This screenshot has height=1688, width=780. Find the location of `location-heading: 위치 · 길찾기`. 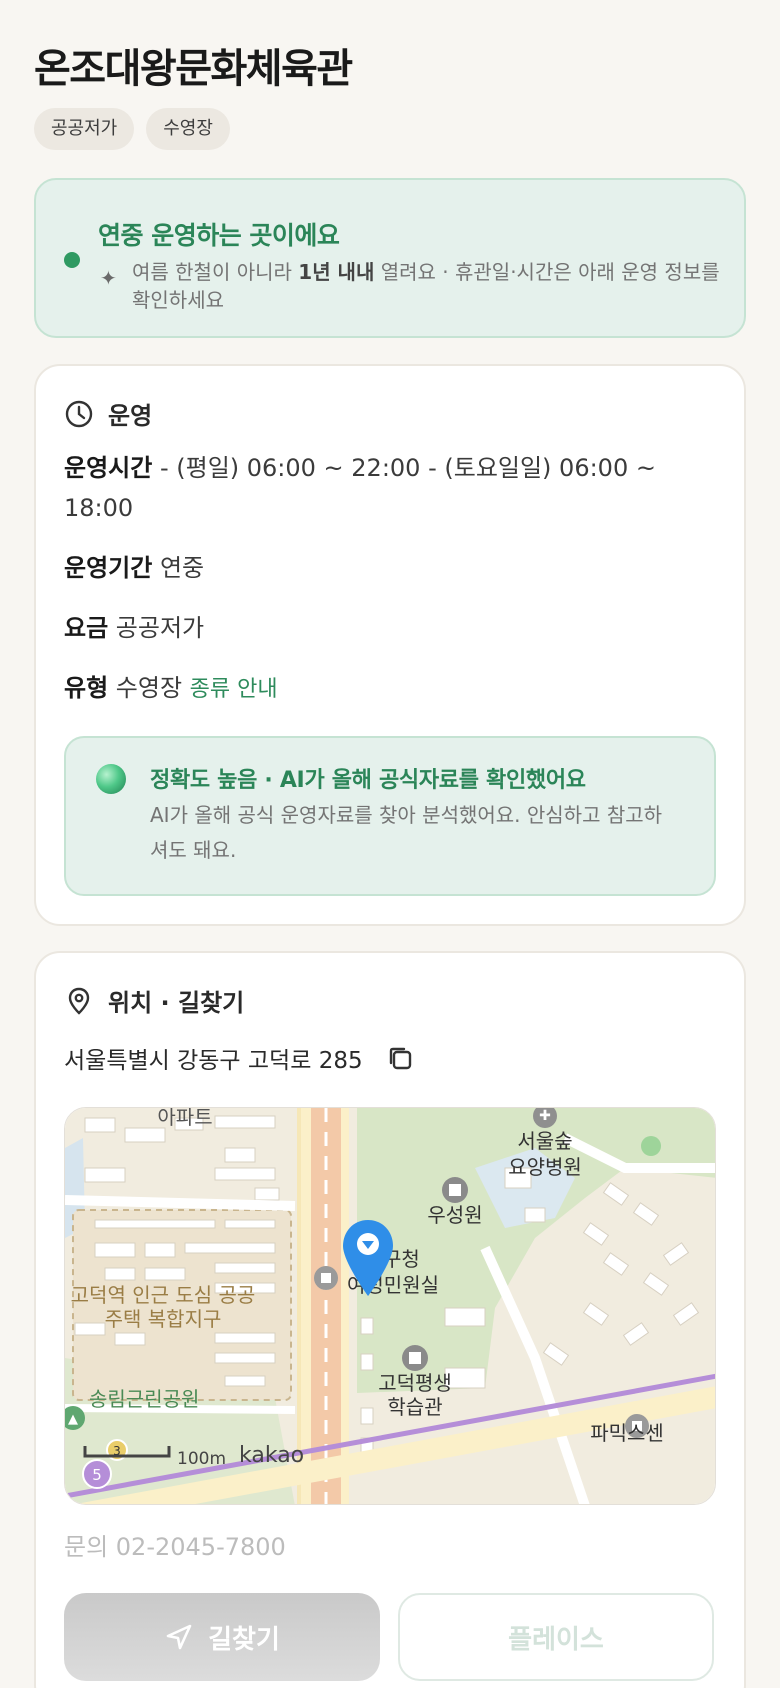

location-heading: 위치 · 길찾기 is located at coordinates (176, 1003).